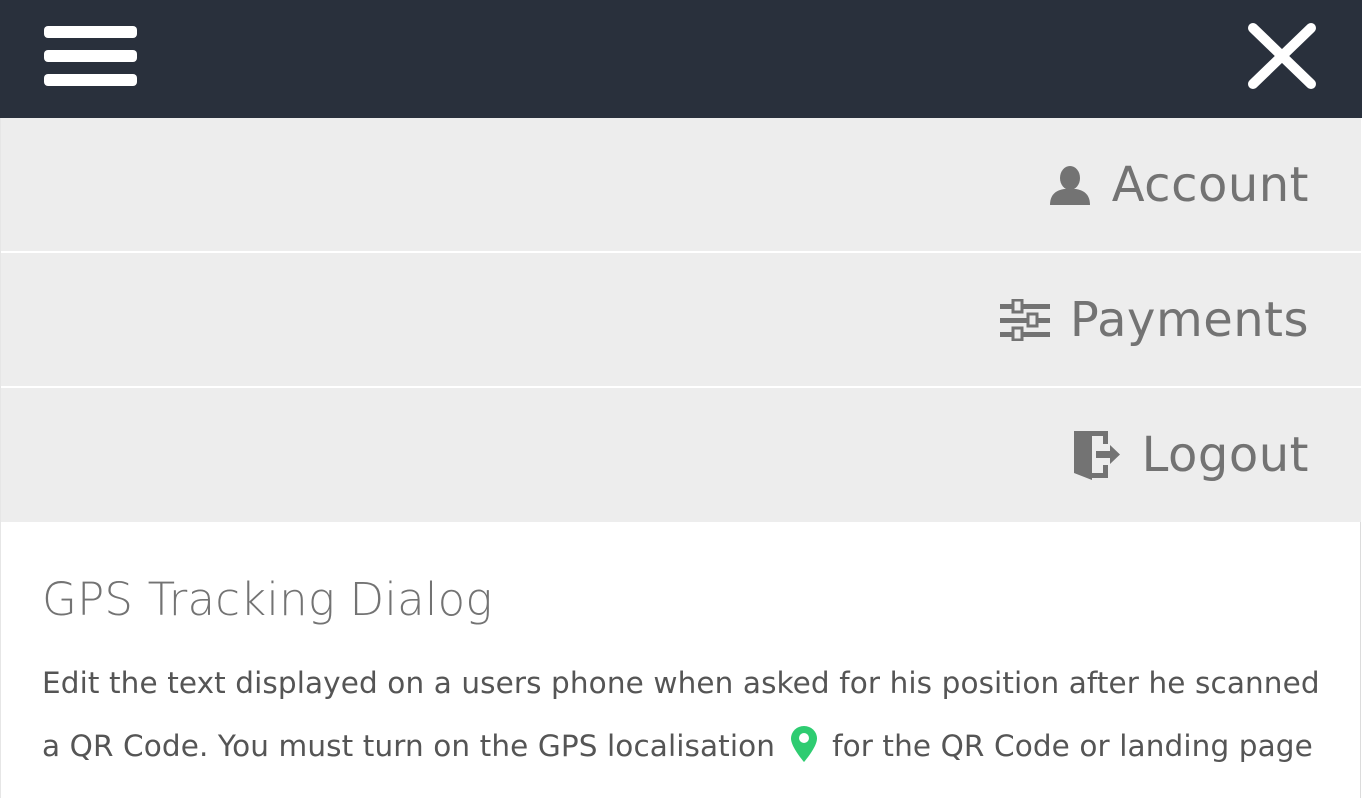  I want to click on logout-icon, so click(1097, 455).